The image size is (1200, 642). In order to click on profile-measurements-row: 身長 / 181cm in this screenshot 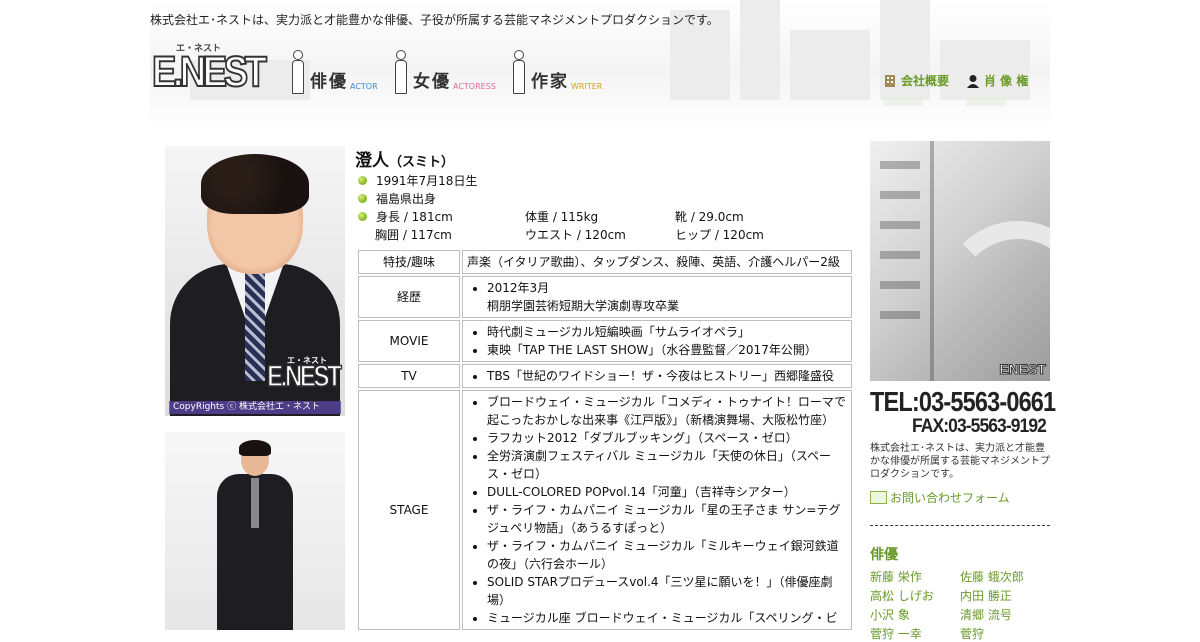, I will do `click(405, 216)`.